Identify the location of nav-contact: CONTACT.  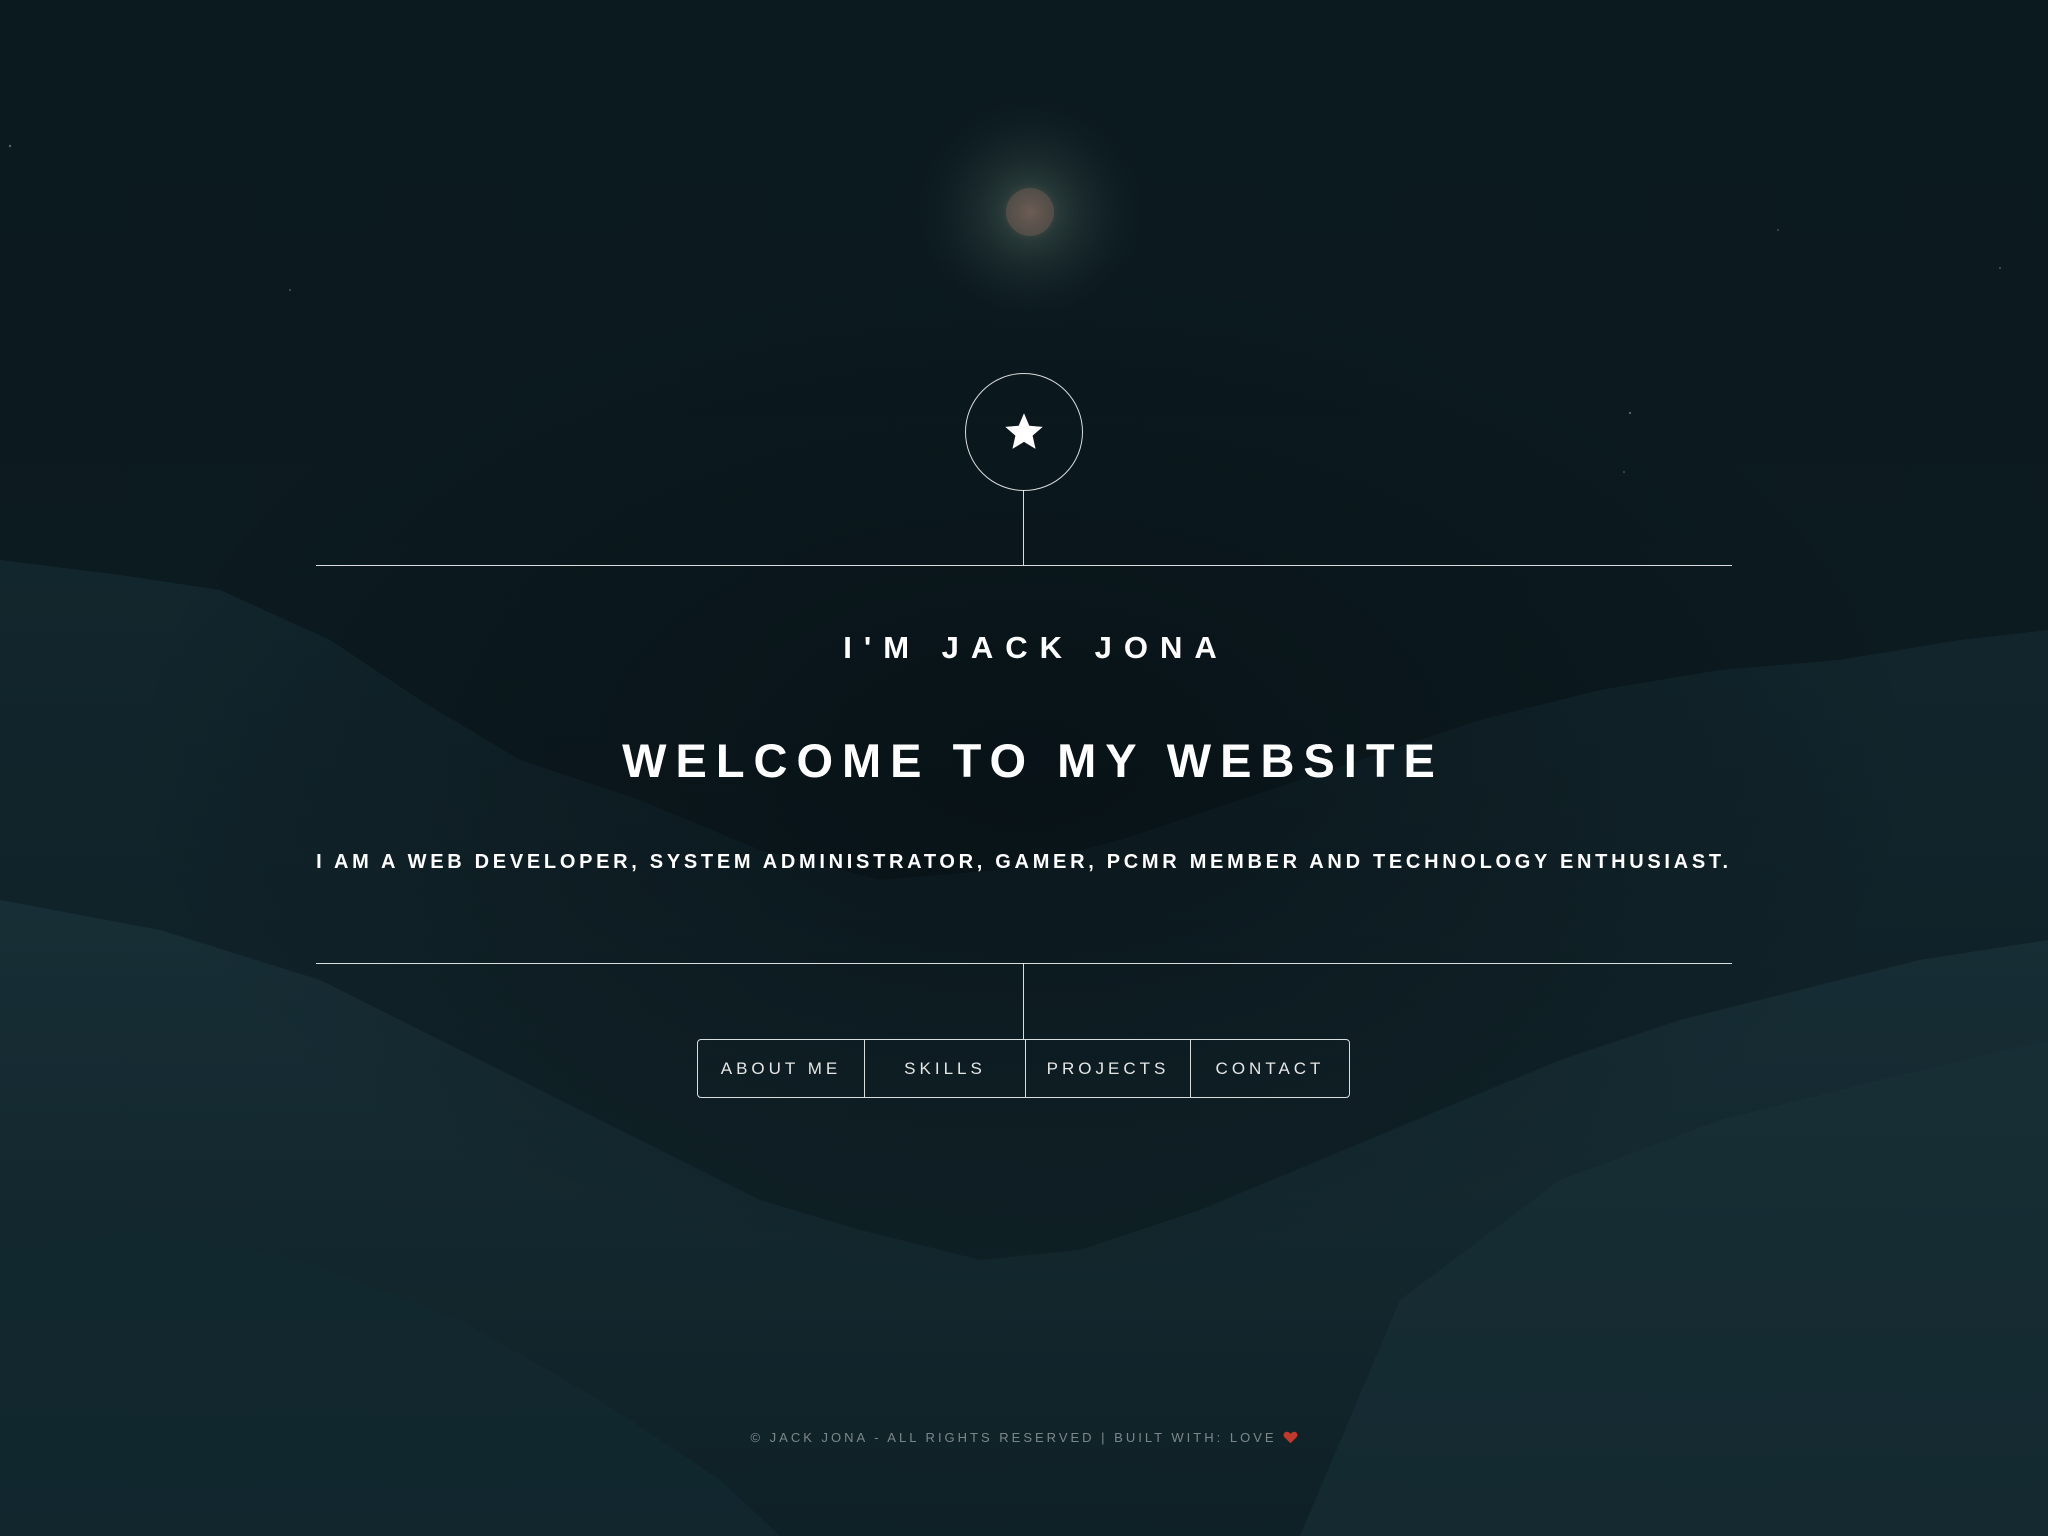
(1269, 1068).